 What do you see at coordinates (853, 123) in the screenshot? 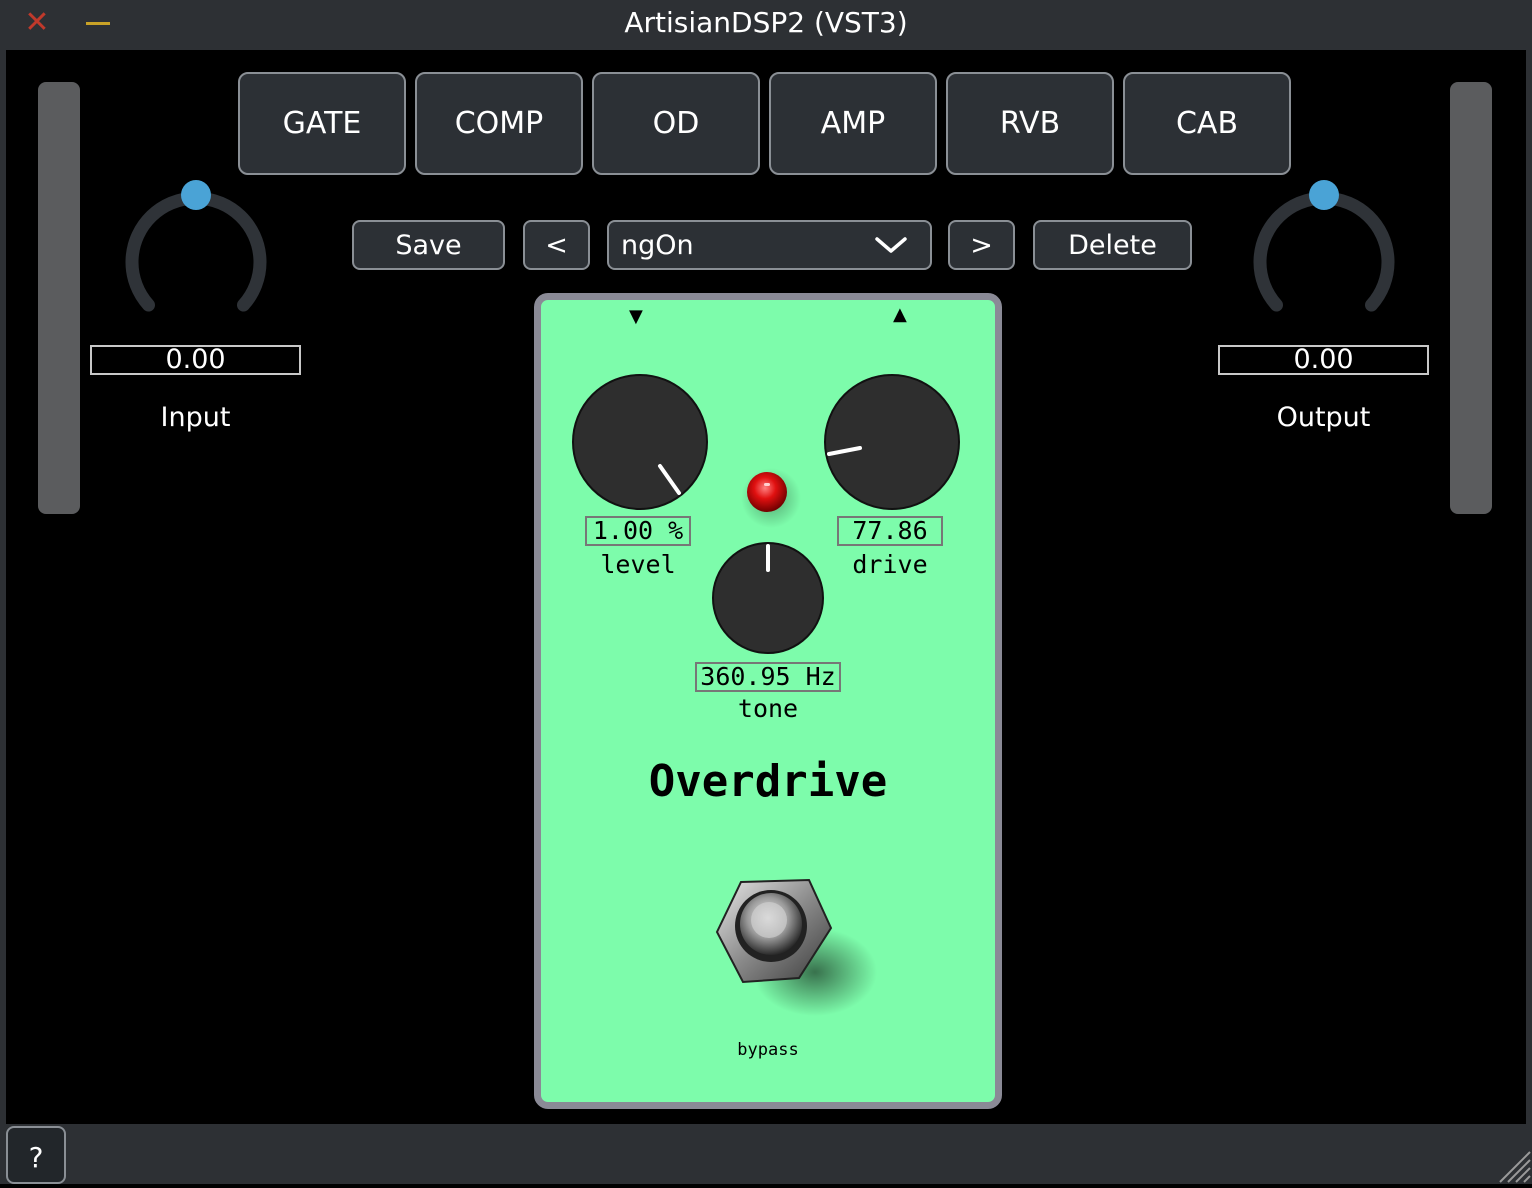
I see `module-amp-button: AMP` at bounding box center [853, 123].